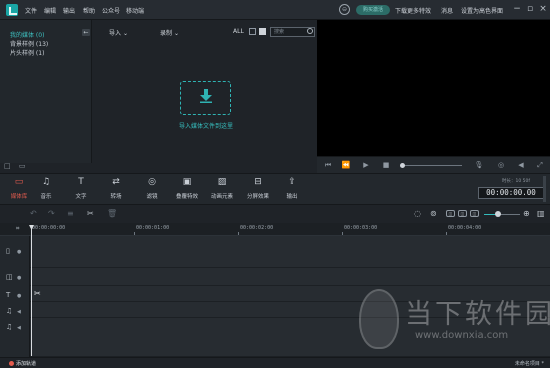  Describe the element at coordinates (86, 32) in the screenshot. I see `collapse-arrow-icon: ←` at that location.